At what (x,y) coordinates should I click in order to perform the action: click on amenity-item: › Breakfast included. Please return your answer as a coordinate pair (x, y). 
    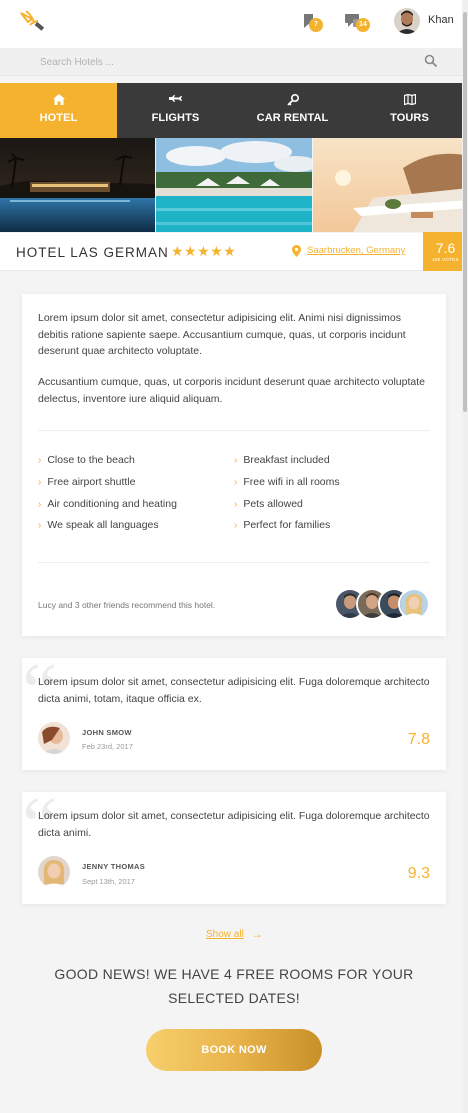
    Looking at the image, I should click on (282, 460).